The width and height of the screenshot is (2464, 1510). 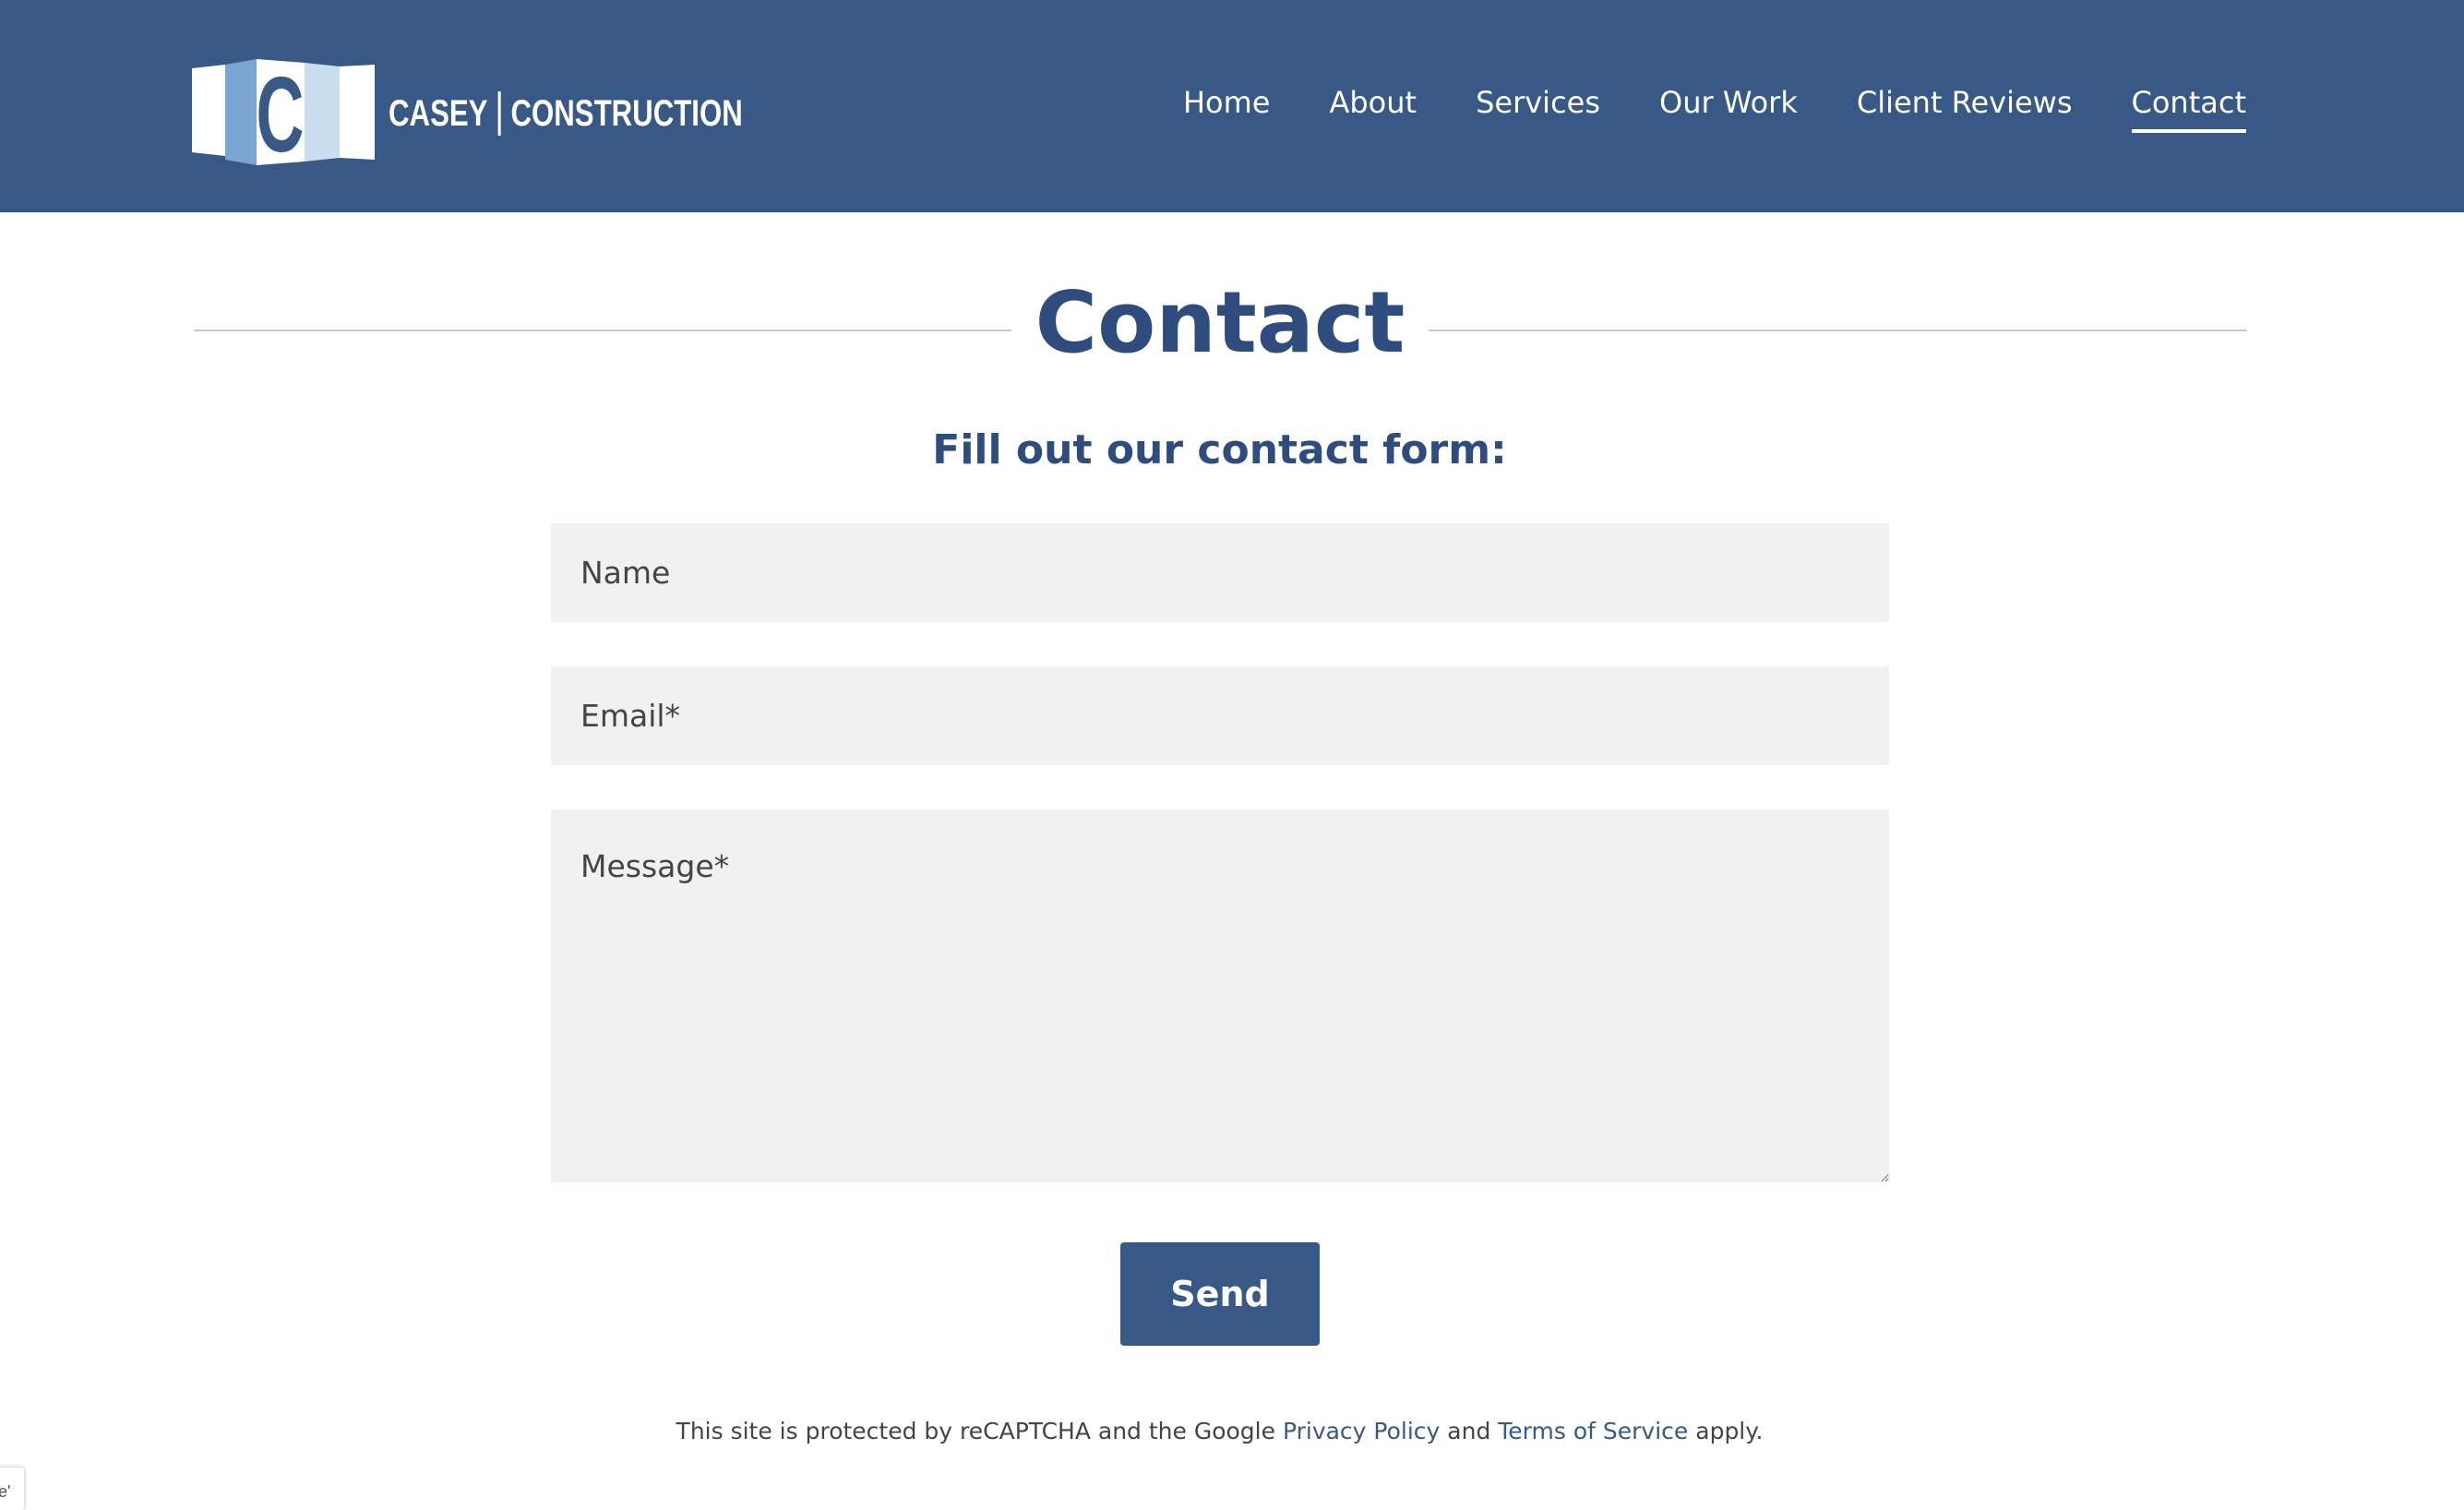 What do you see at coordinates (1965, 108) in the screenshot?
I see `nav-item-client-reviews: Client Reviews` at bounding box center [1965, 108].